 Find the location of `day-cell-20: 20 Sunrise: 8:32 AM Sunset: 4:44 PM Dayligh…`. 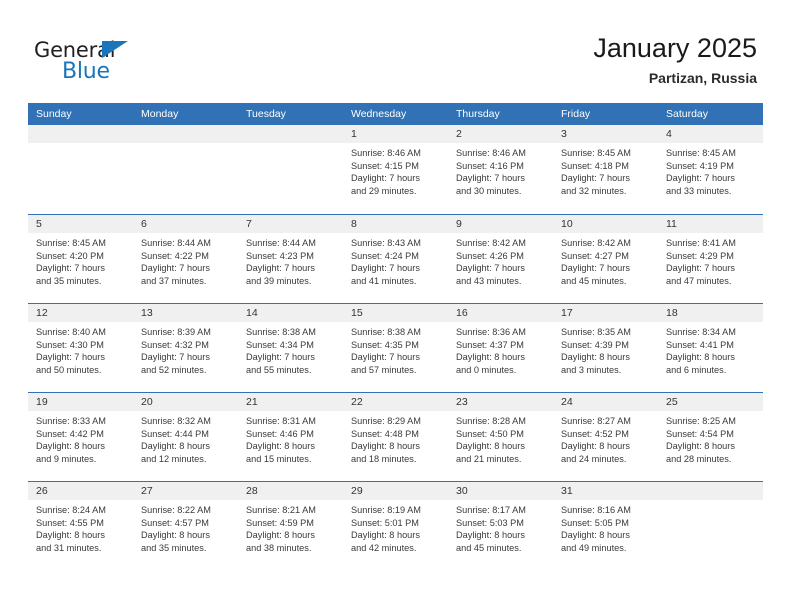

day-cell-20: 20 Sunrise: 8:32 AM Sunset: 4:44 PM Dayligh… is located at coordinates (185, 437).